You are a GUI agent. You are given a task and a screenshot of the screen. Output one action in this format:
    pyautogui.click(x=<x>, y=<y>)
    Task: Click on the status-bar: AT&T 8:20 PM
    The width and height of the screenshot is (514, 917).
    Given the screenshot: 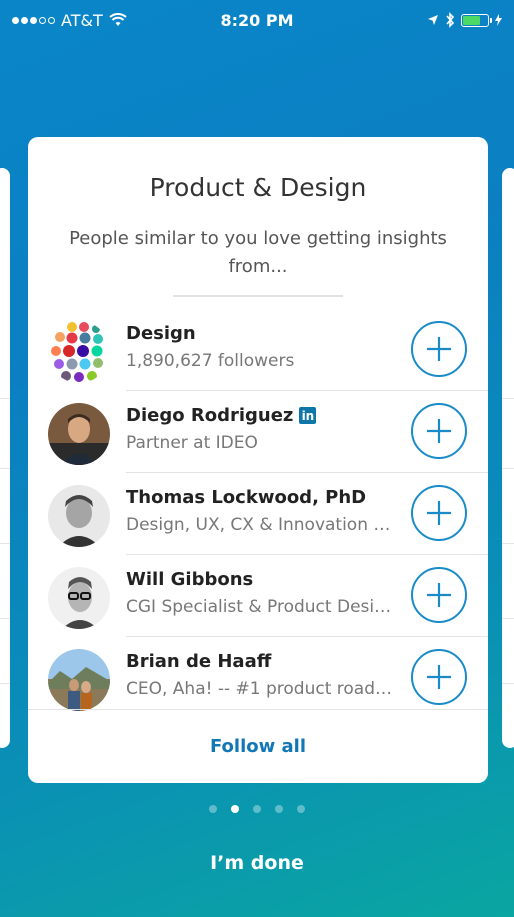 What is the action you would take?
    pyautogui.click(x=257, y=20)
    